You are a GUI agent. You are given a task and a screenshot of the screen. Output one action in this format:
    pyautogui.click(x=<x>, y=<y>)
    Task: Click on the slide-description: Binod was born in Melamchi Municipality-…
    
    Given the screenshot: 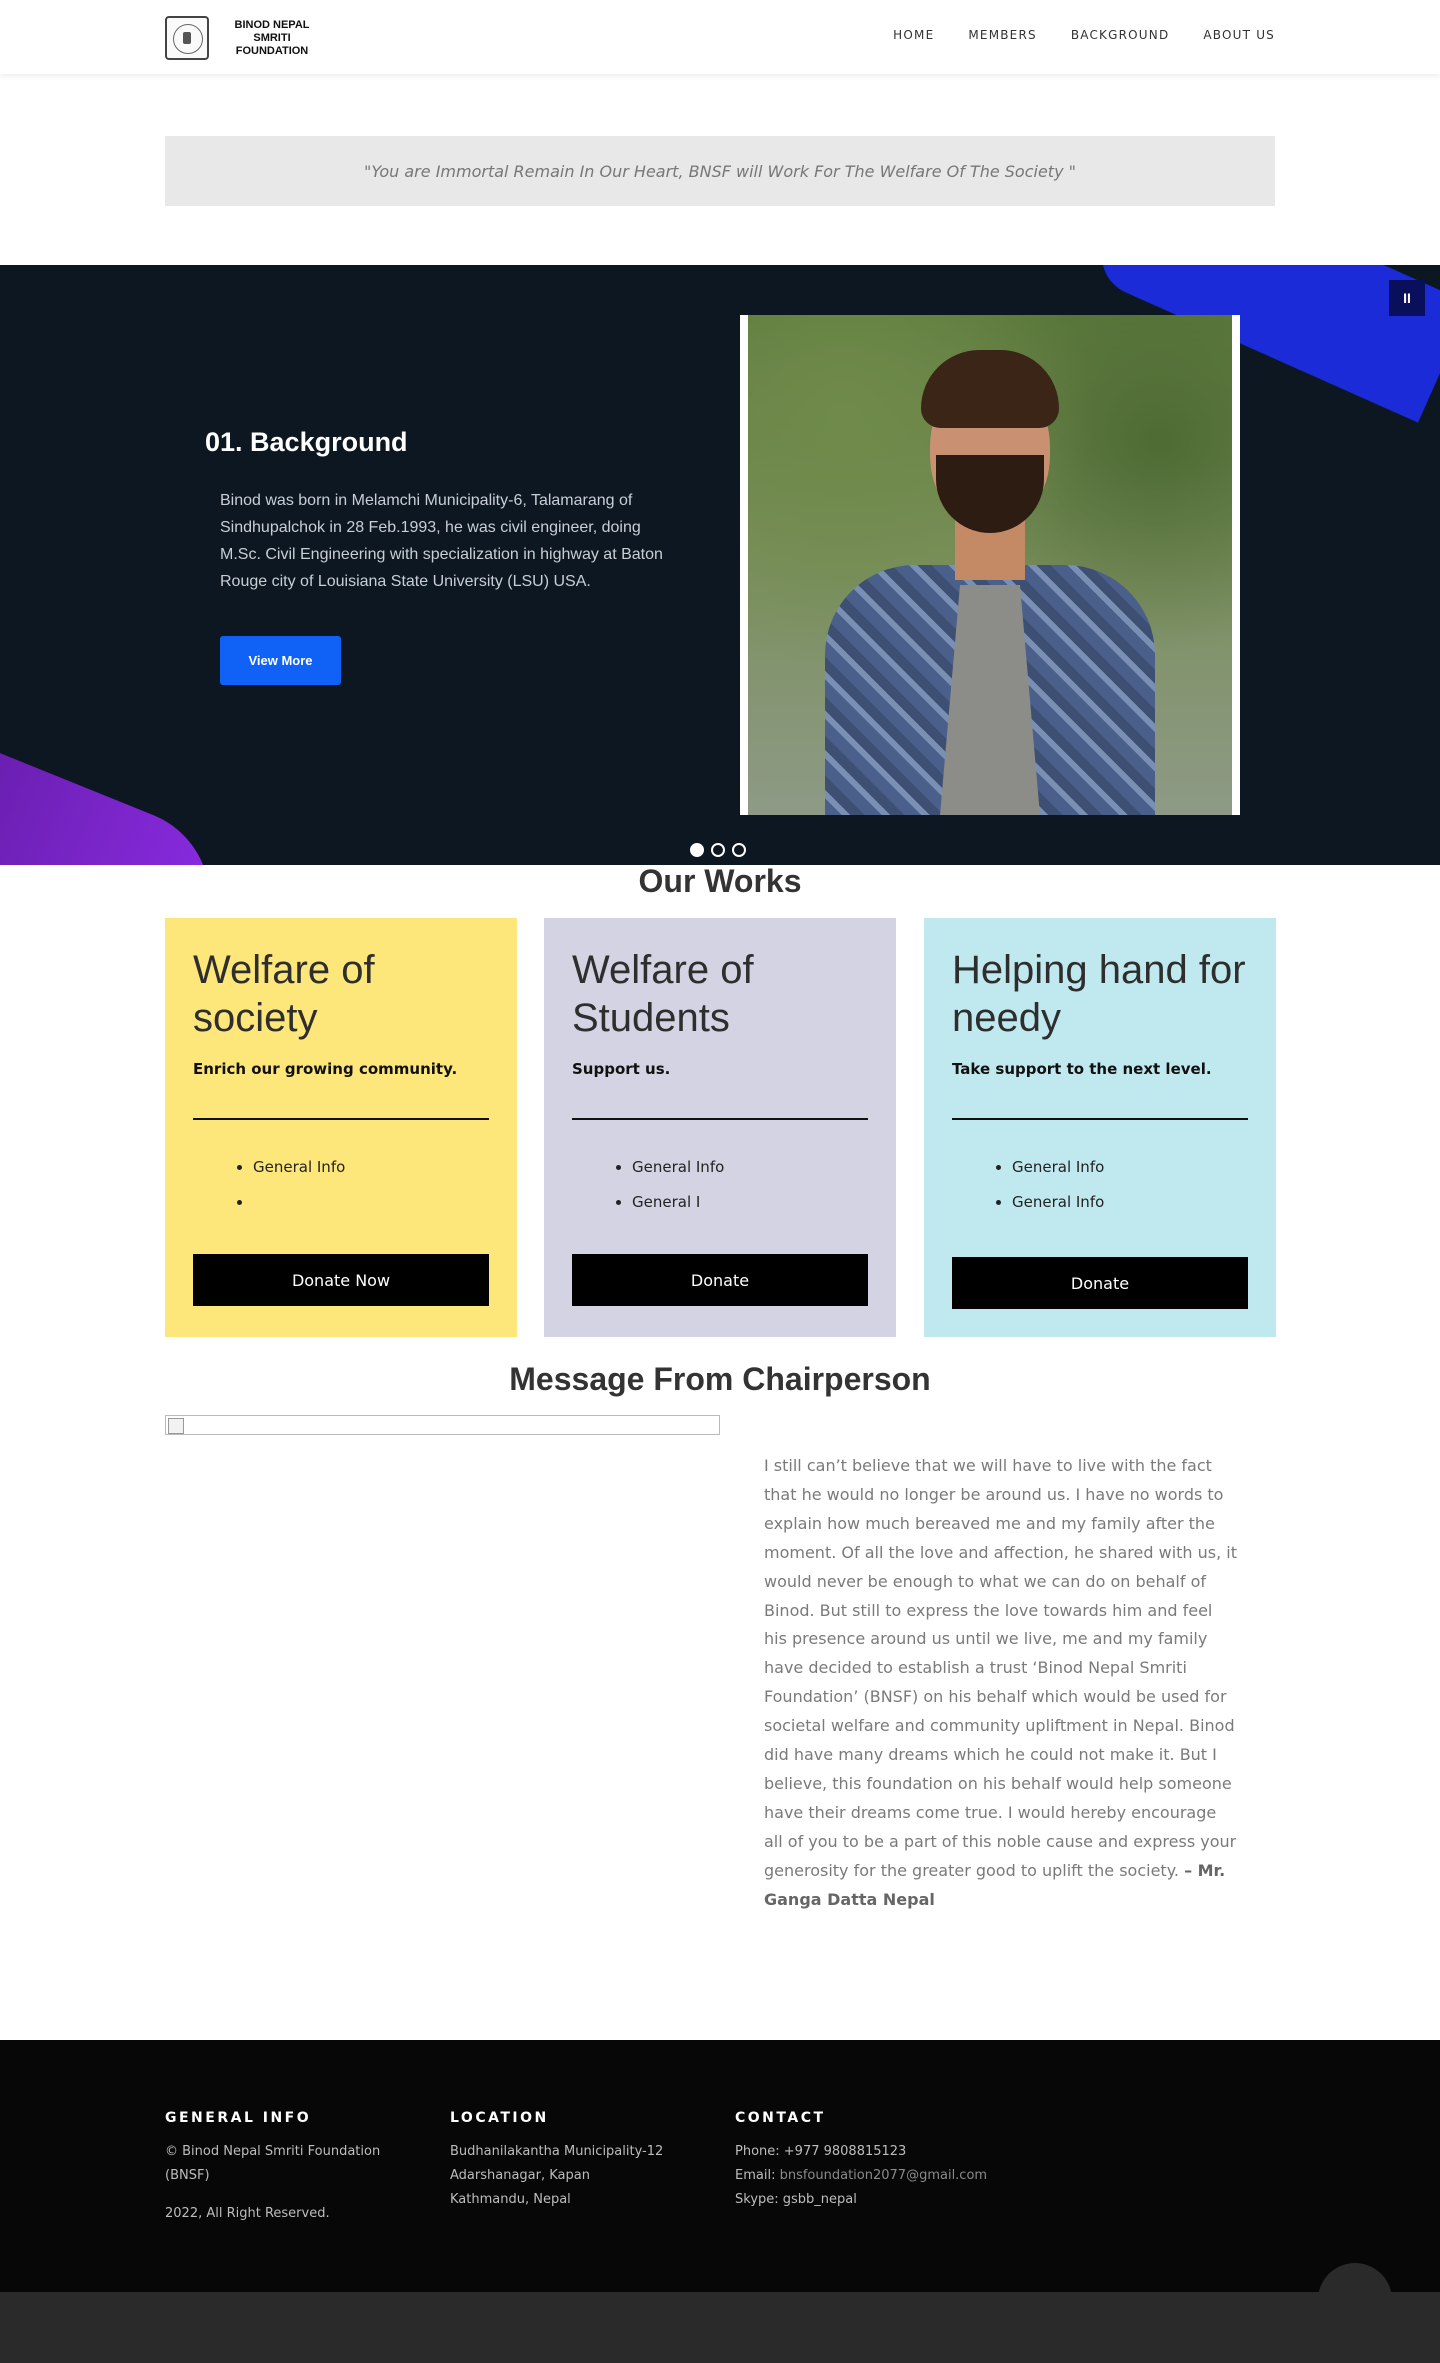 What is the action you would take?
    pyautogui.click(x=441, y=541)
    